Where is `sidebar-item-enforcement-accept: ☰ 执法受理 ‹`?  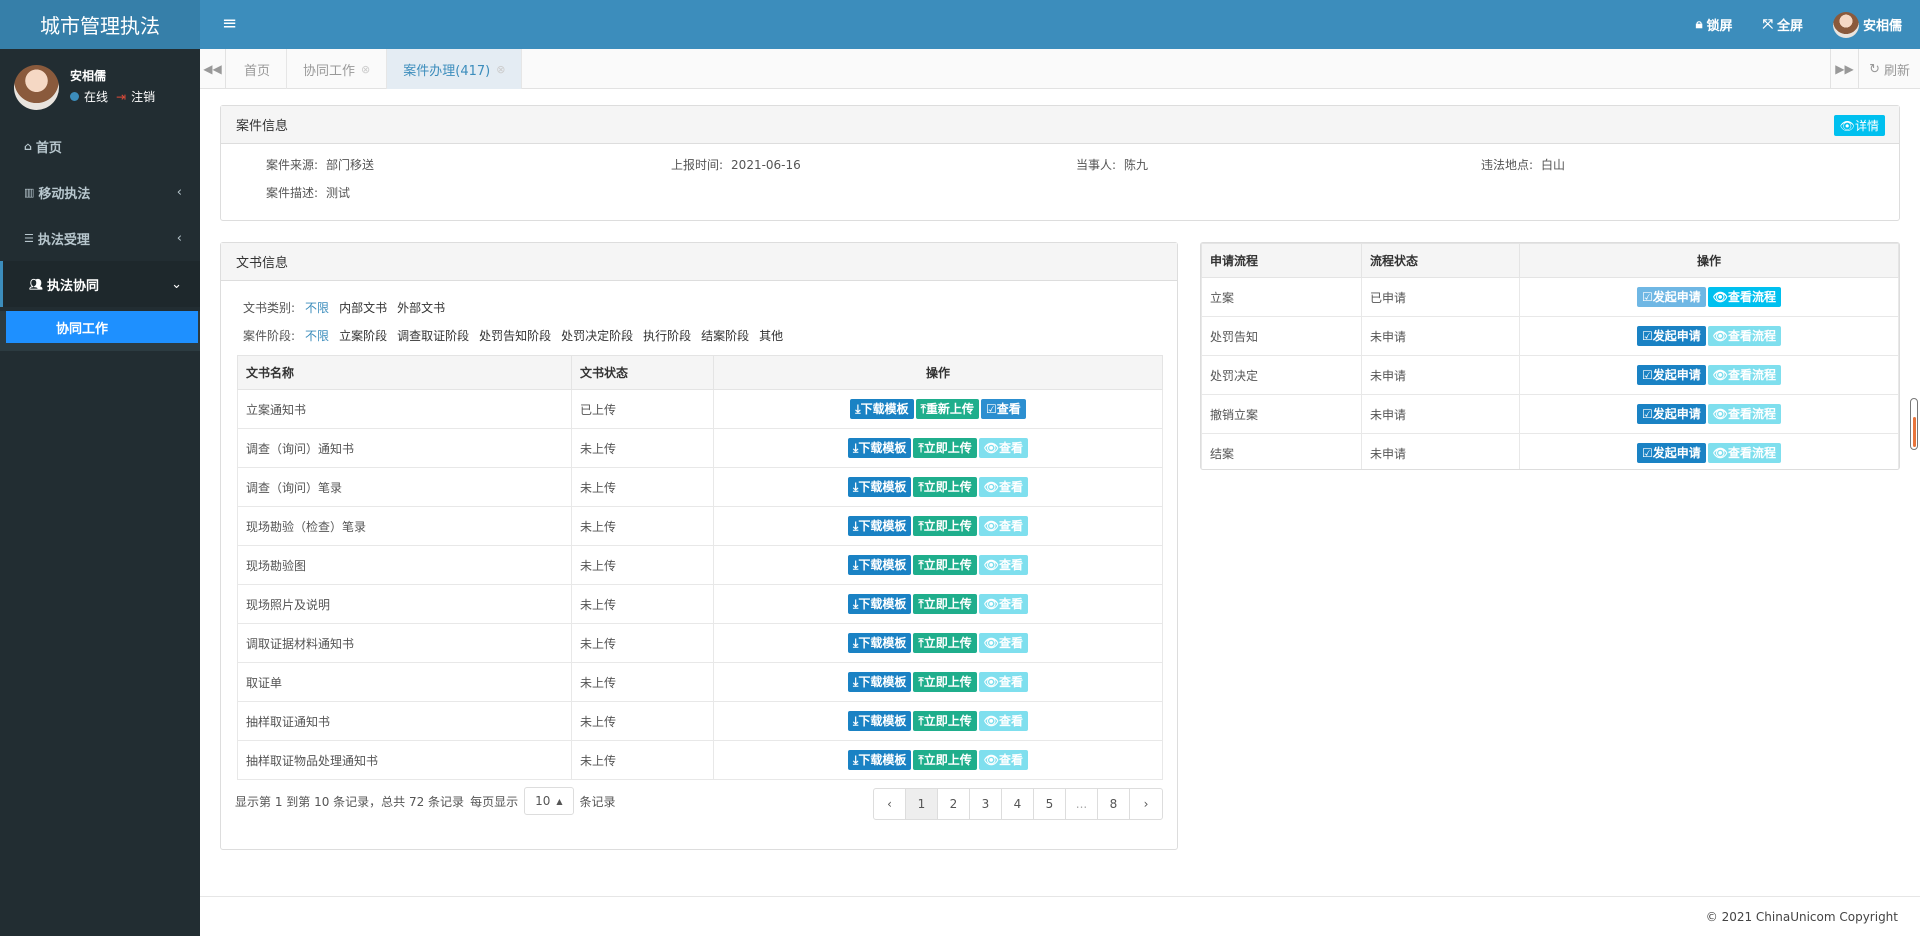
sidebar-item-enforcement-accept: ☰ 执法受理 ‹ is located at coordinates (100, 238).